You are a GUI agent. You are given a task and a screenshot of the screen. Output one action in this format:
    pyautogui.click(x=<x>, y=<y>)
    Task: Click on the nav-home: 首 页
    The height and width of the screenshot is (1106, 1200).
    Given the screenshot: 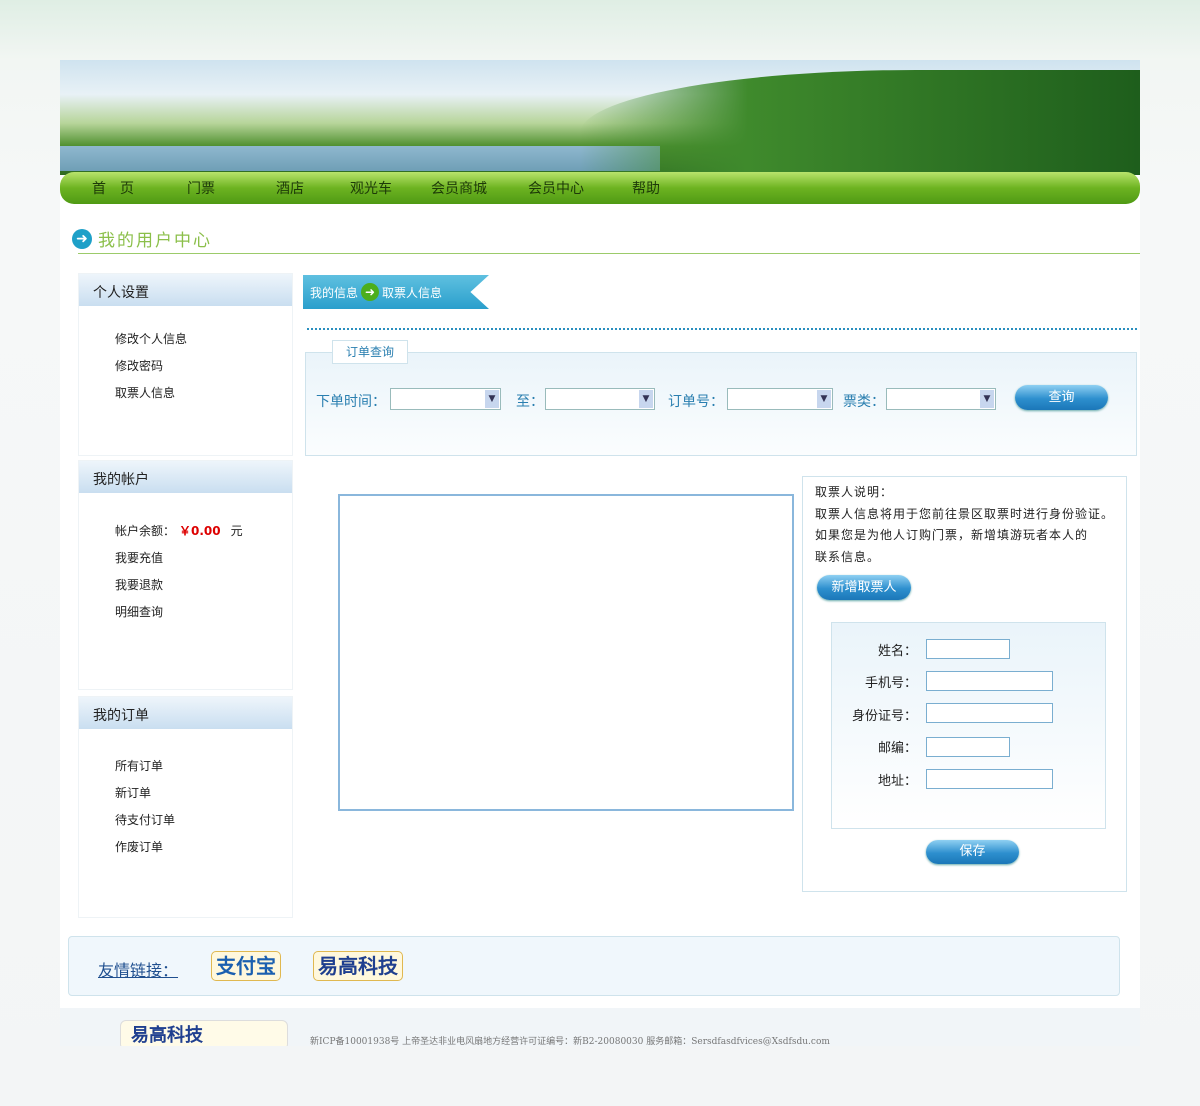 What is the action you would take?
    pyautogui.click(x=113, y=188)
    